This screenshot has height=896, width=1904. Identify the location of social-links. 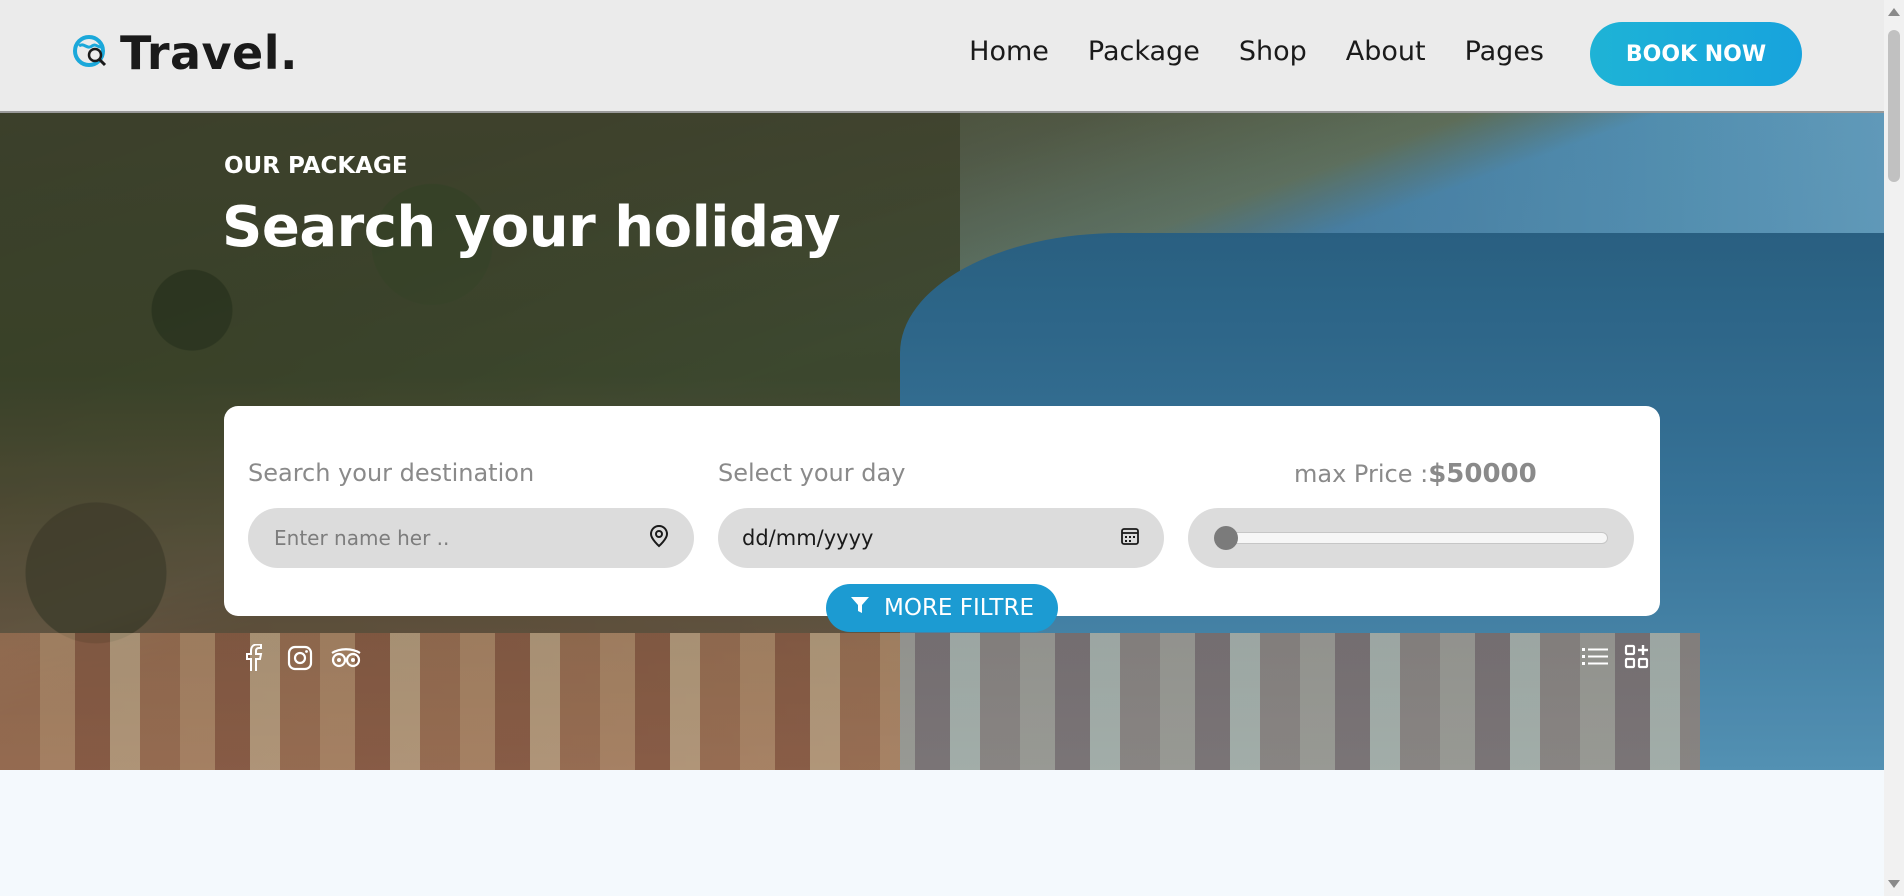
(300, 658).